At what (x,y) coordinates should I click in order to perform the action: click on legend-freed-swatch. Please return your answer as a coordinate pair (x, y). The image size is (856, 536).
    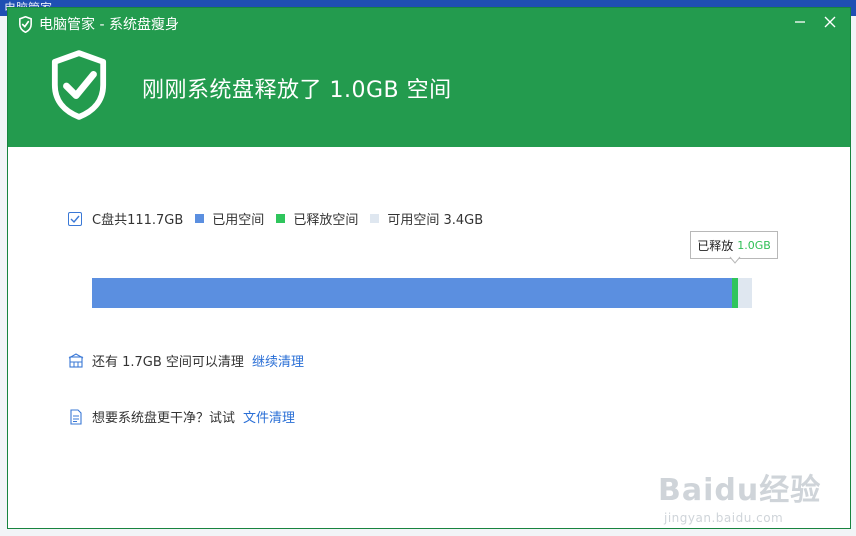
    Looking at the image, I should click on (281, 218).